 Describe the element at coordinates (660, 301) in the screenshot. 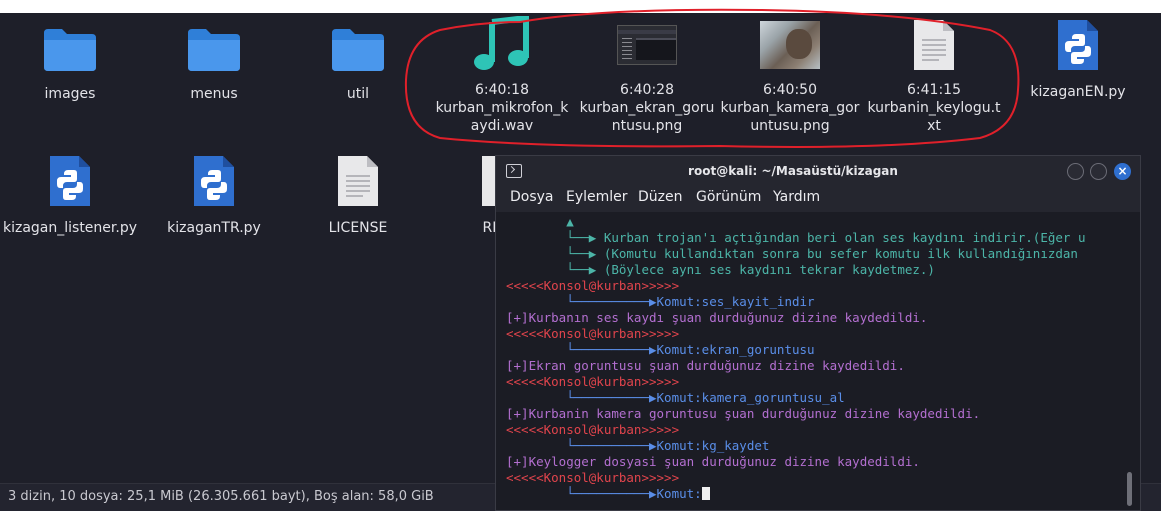

I see `terminal-command: └──────────▶Komut:ses_kayit_indir` at that location.